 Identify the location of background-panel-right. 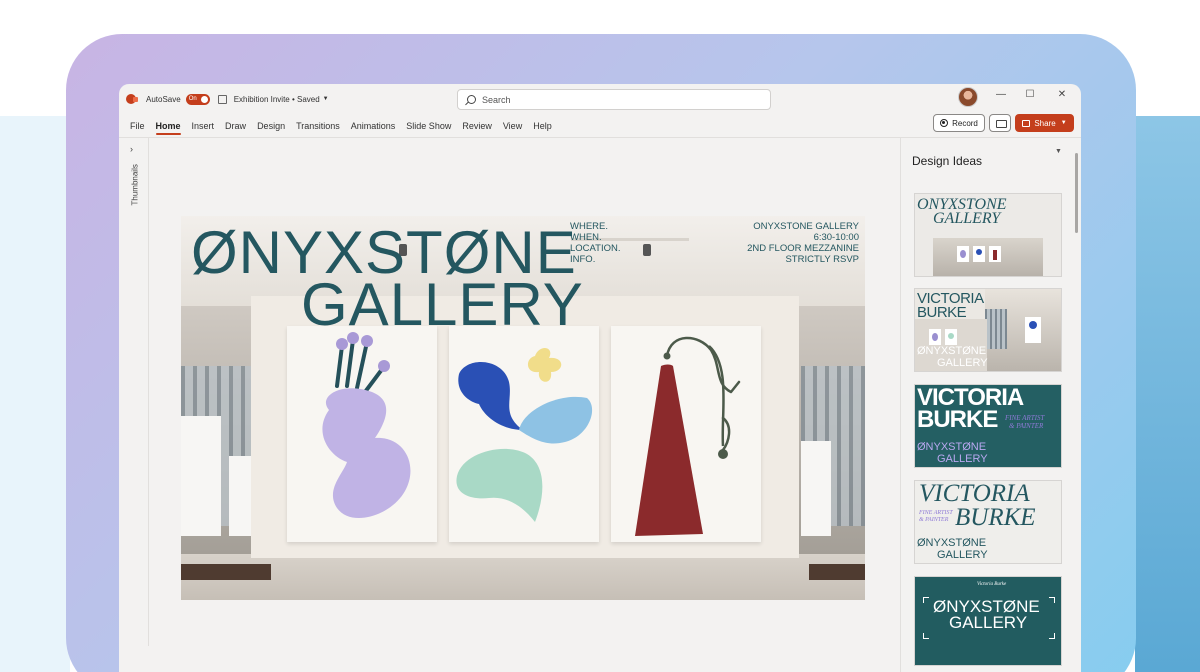
(1167, 394).